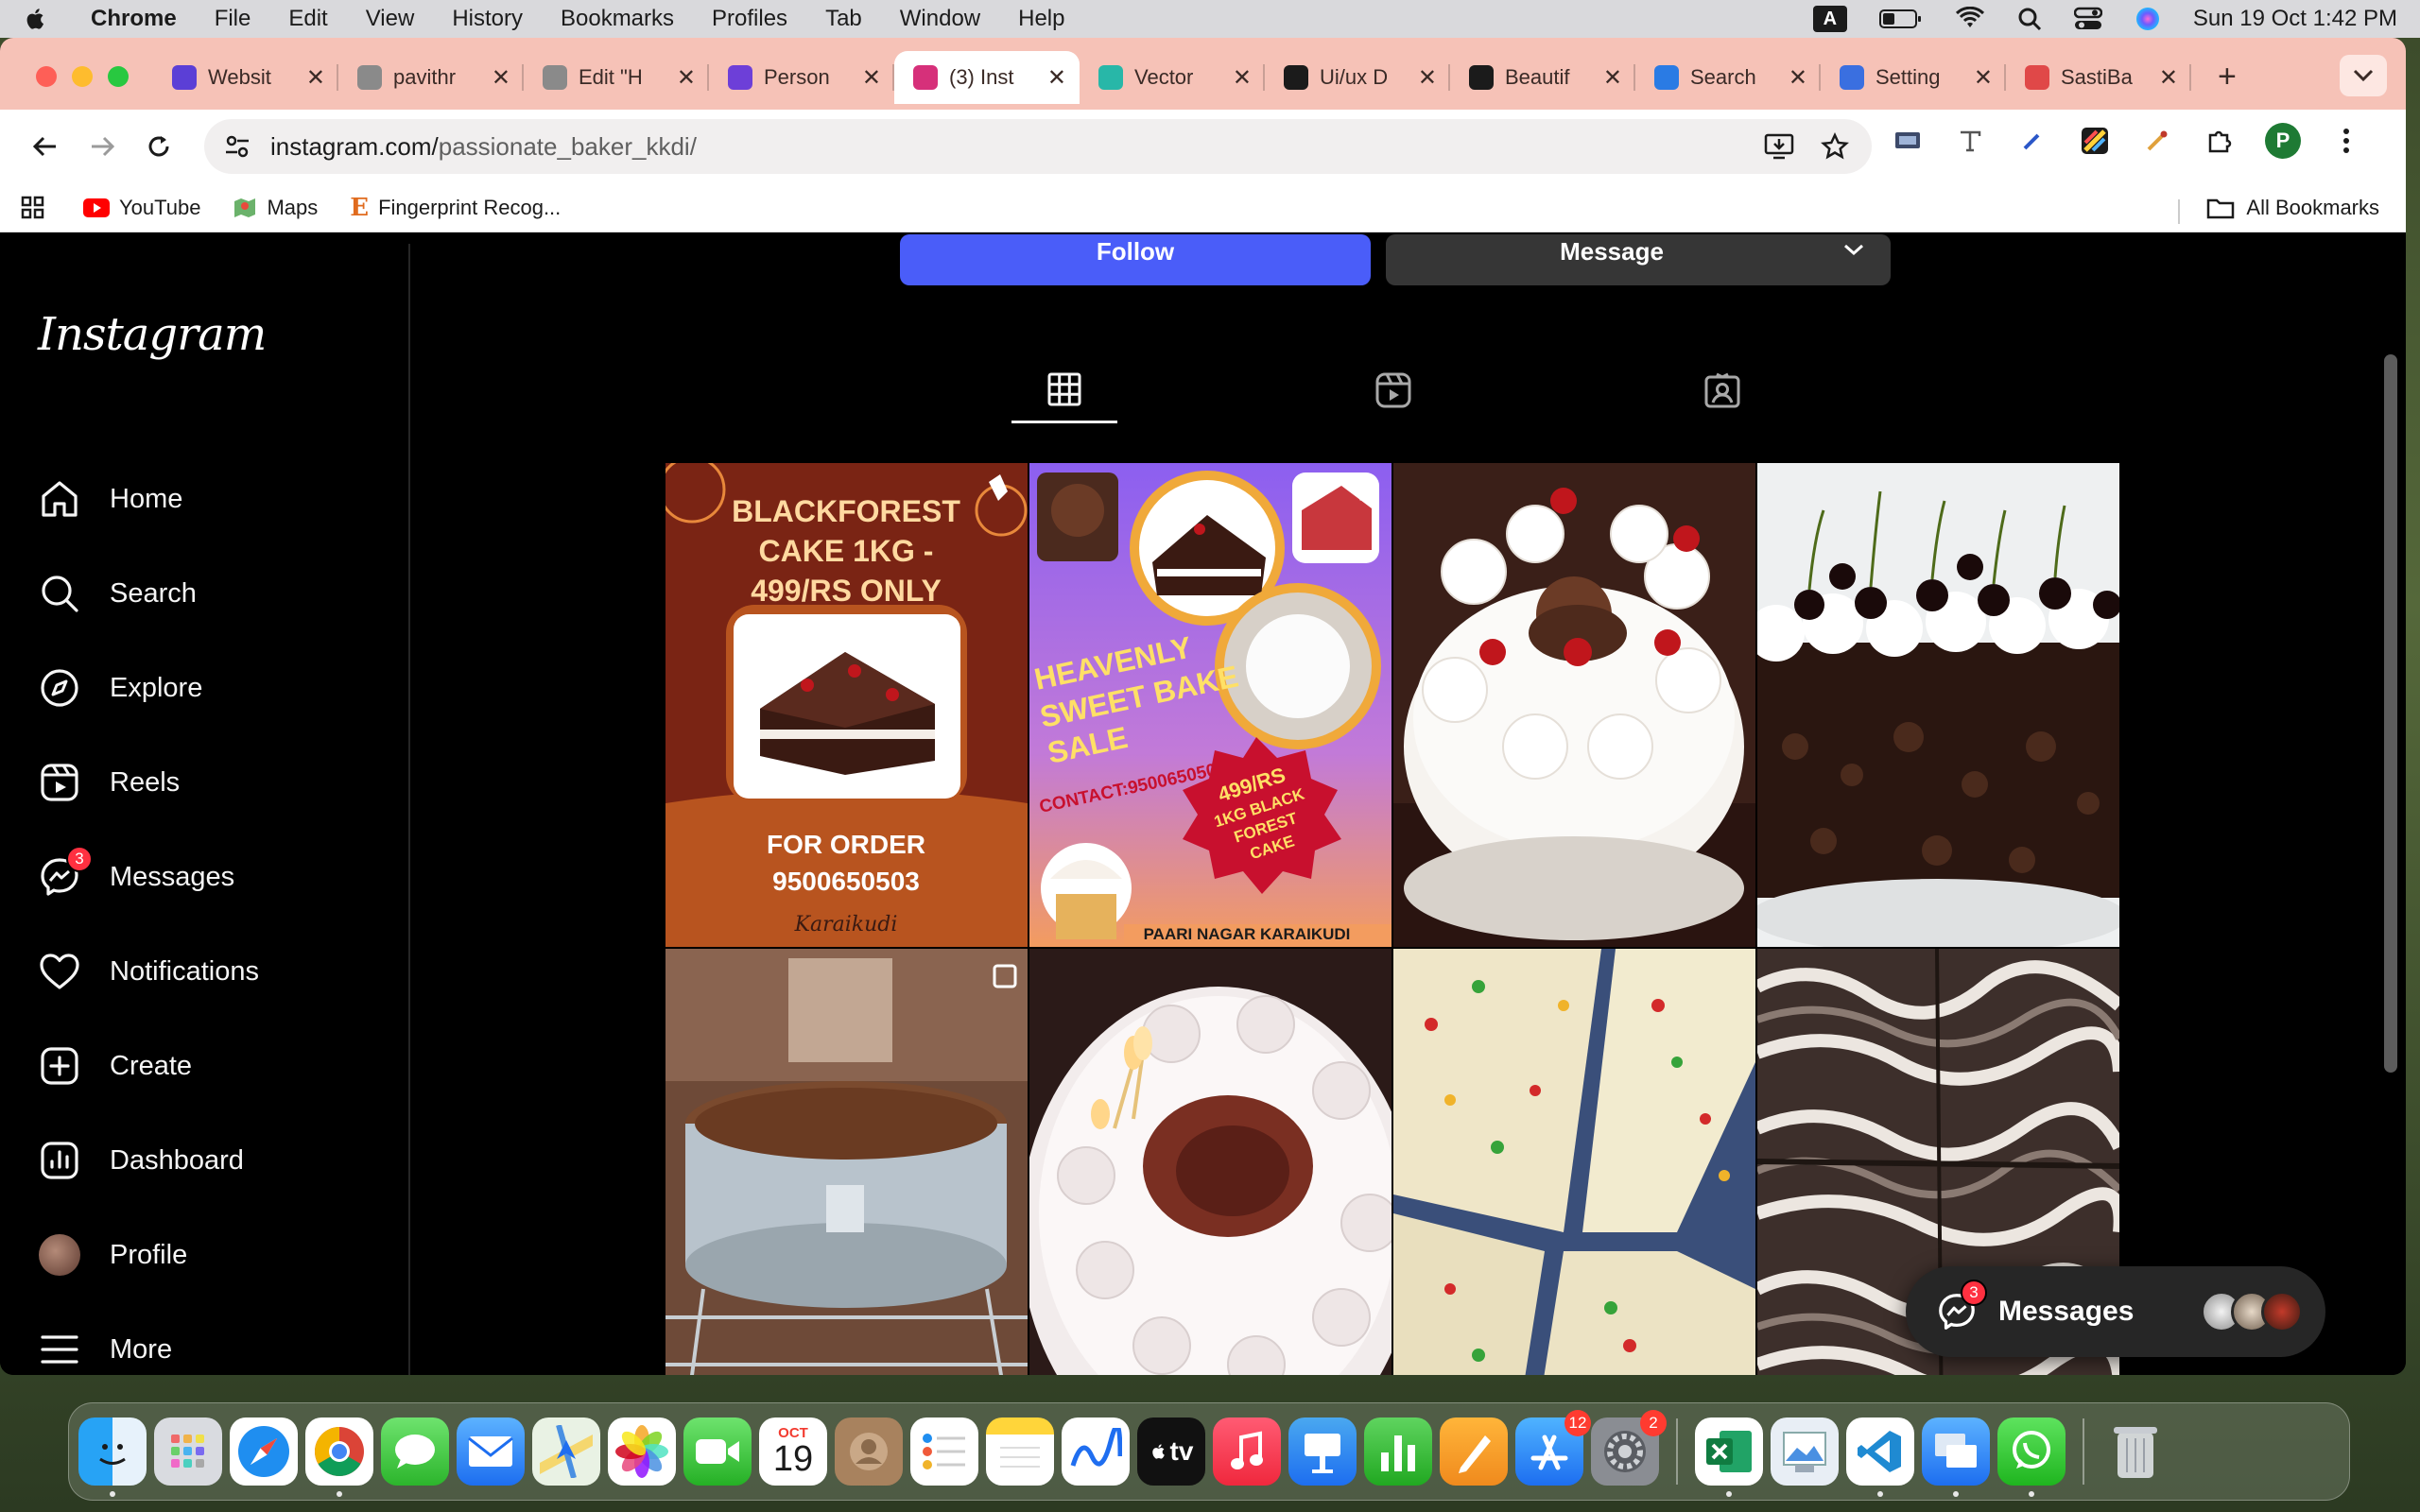 Image resolution: width=2420 pixels, height=1512 pixels. Describe the element at coordinates (2031, 1457) in the screenshot. I see `whatsapp-icon` at that location.